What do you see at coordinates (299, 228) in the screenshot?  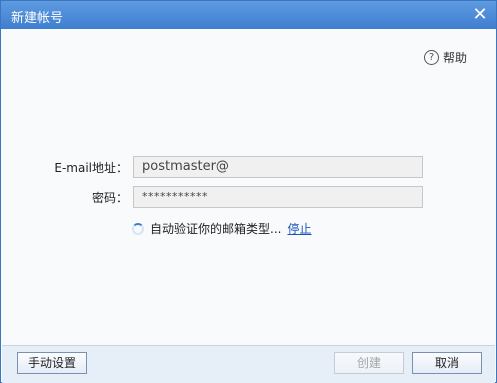 I see `stop-link: 停止` at bounding box center [299, 228].